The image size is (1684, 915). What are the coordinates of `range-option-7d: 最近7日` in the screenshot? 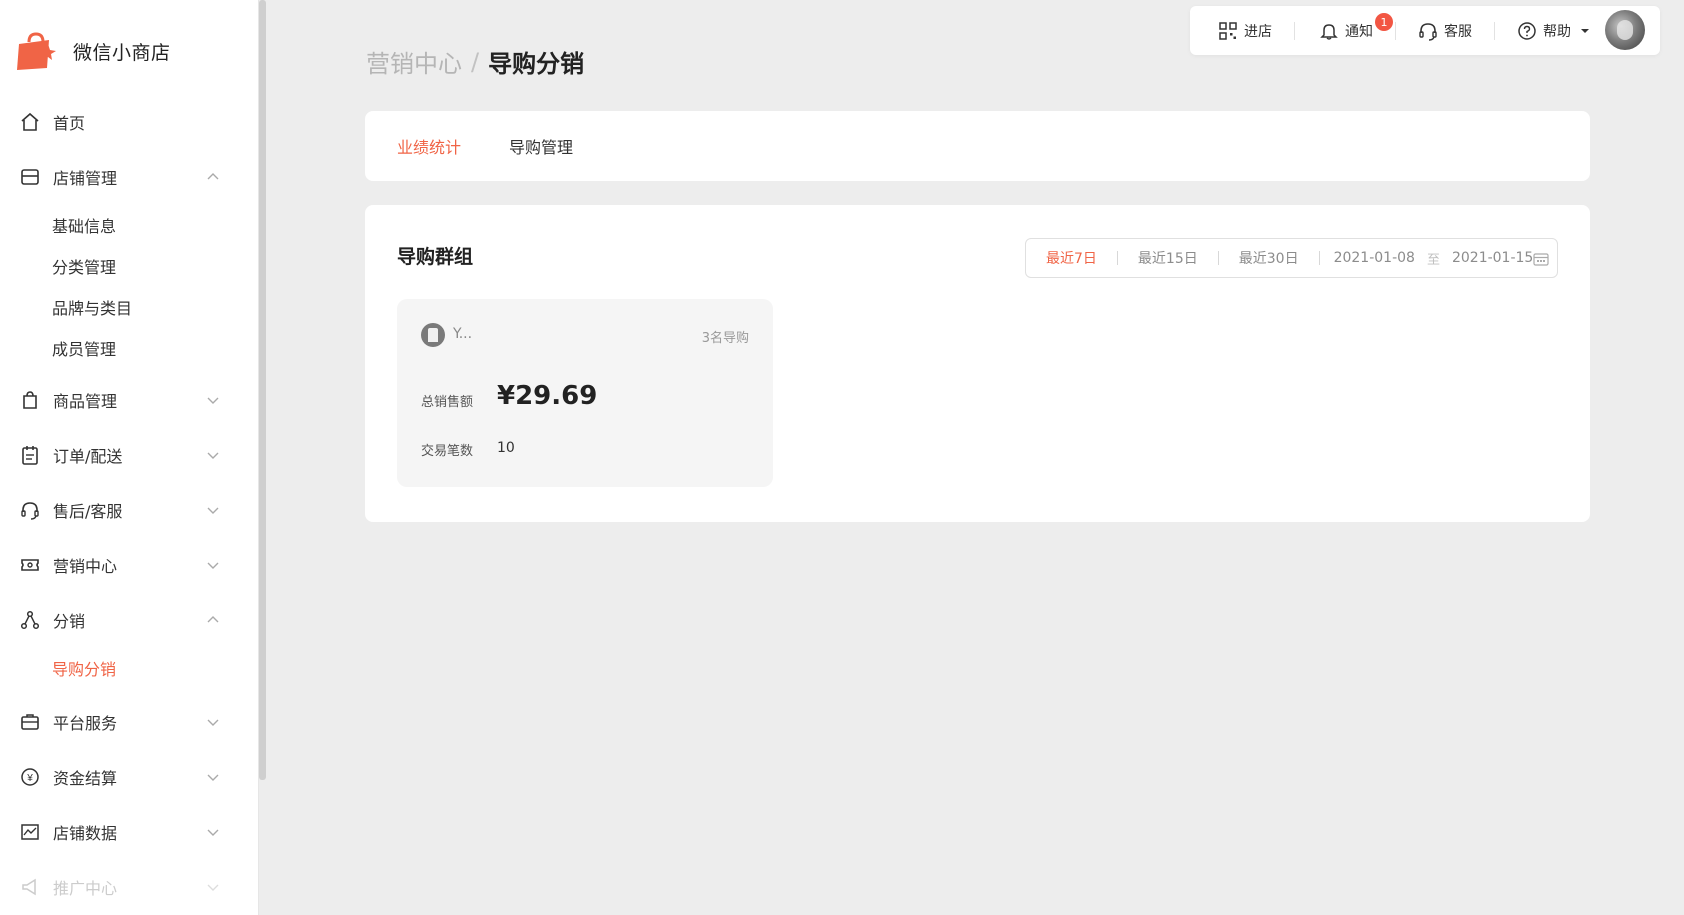 It's located at (1071, 258).